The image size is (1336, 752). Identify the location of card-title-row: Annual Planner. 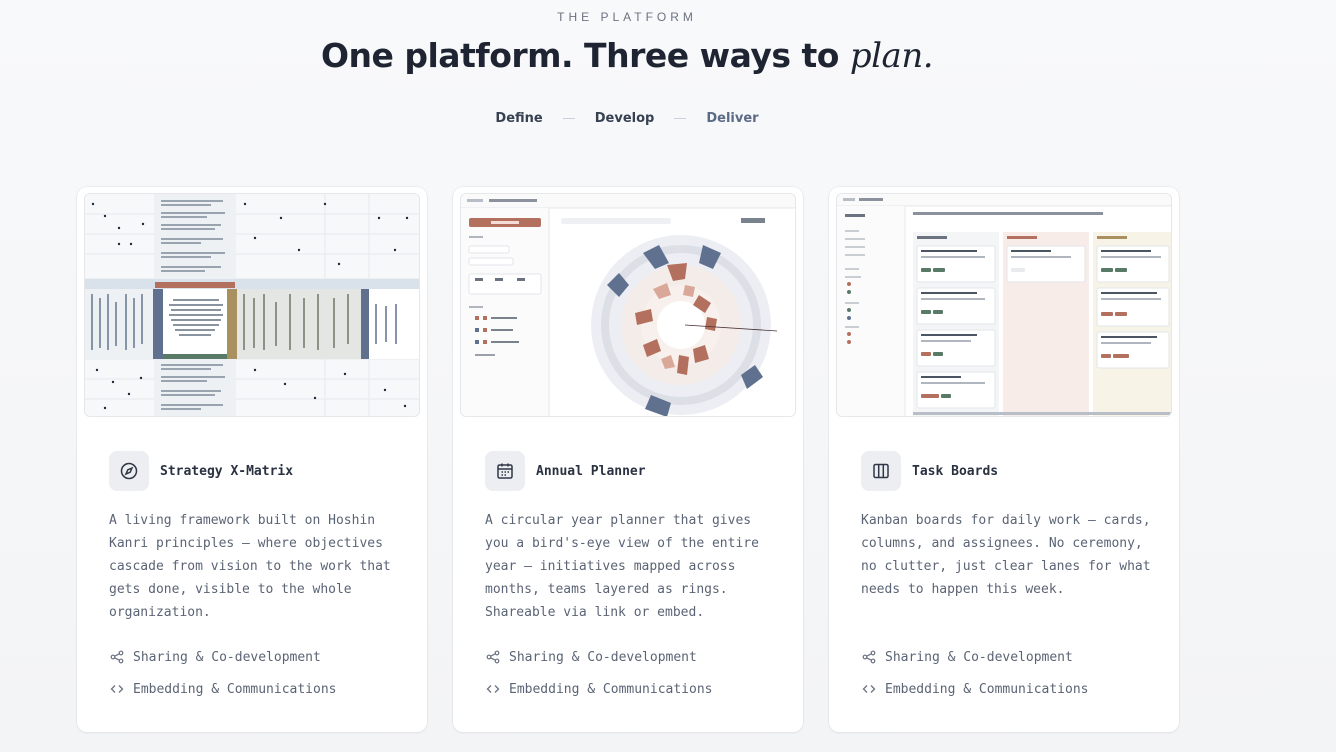
(565, 471).